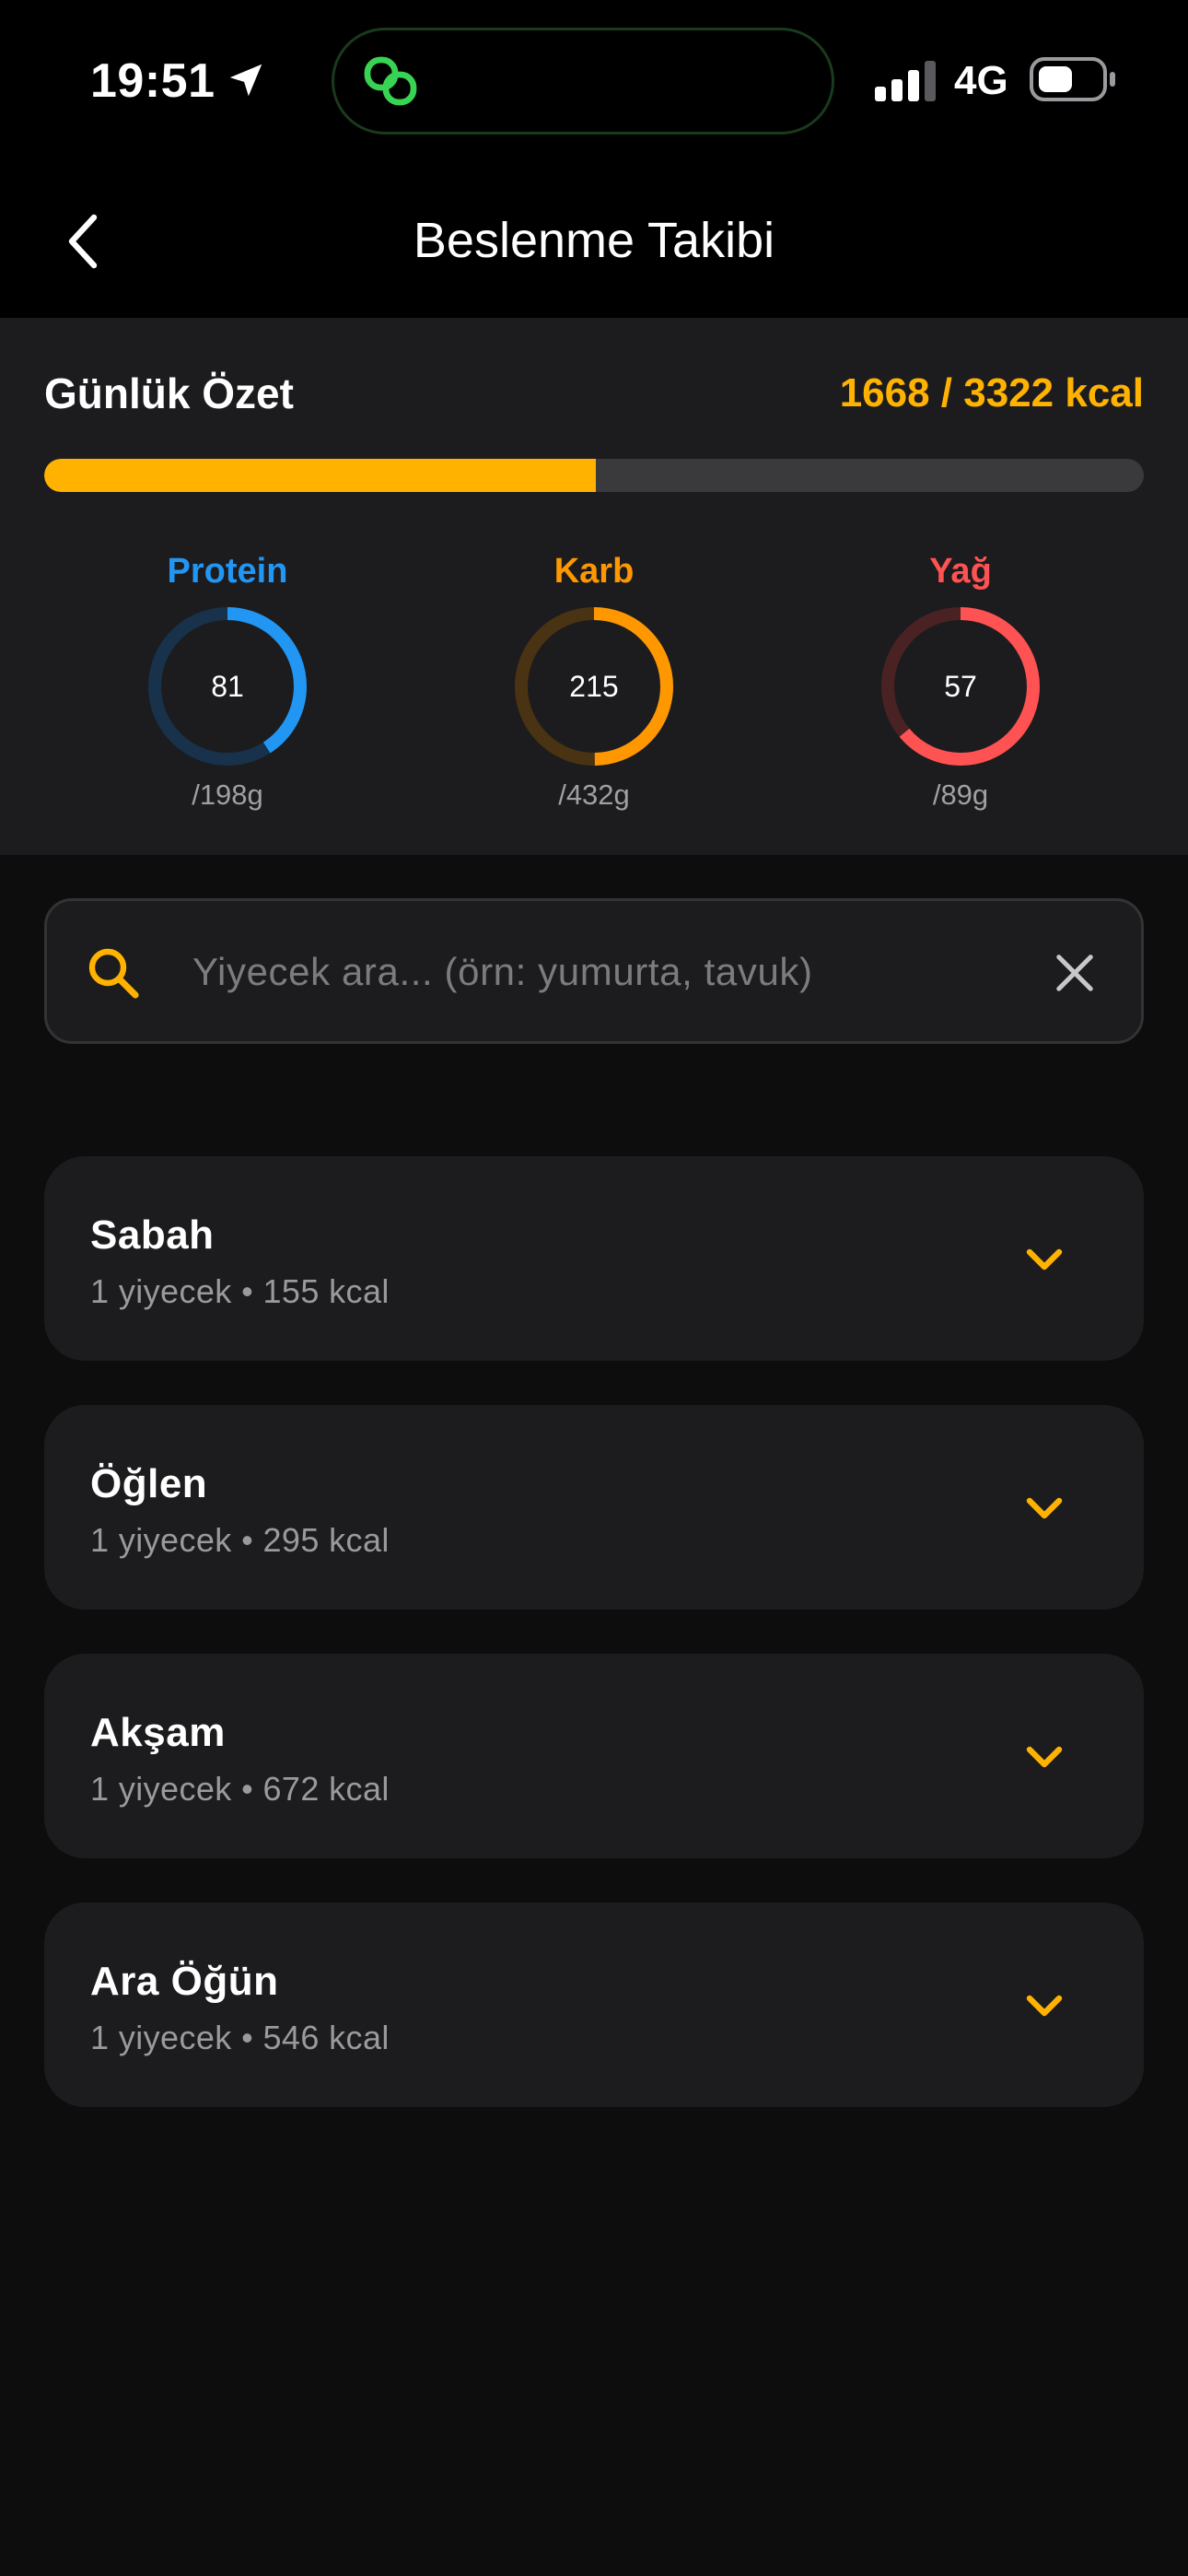 The width and height of the screenshot is (1188, 2576). What do you see at coordinates (152, 1235) in the screenshot?
I see `meal-name: Sabah` at bounding box center [152, 1235].